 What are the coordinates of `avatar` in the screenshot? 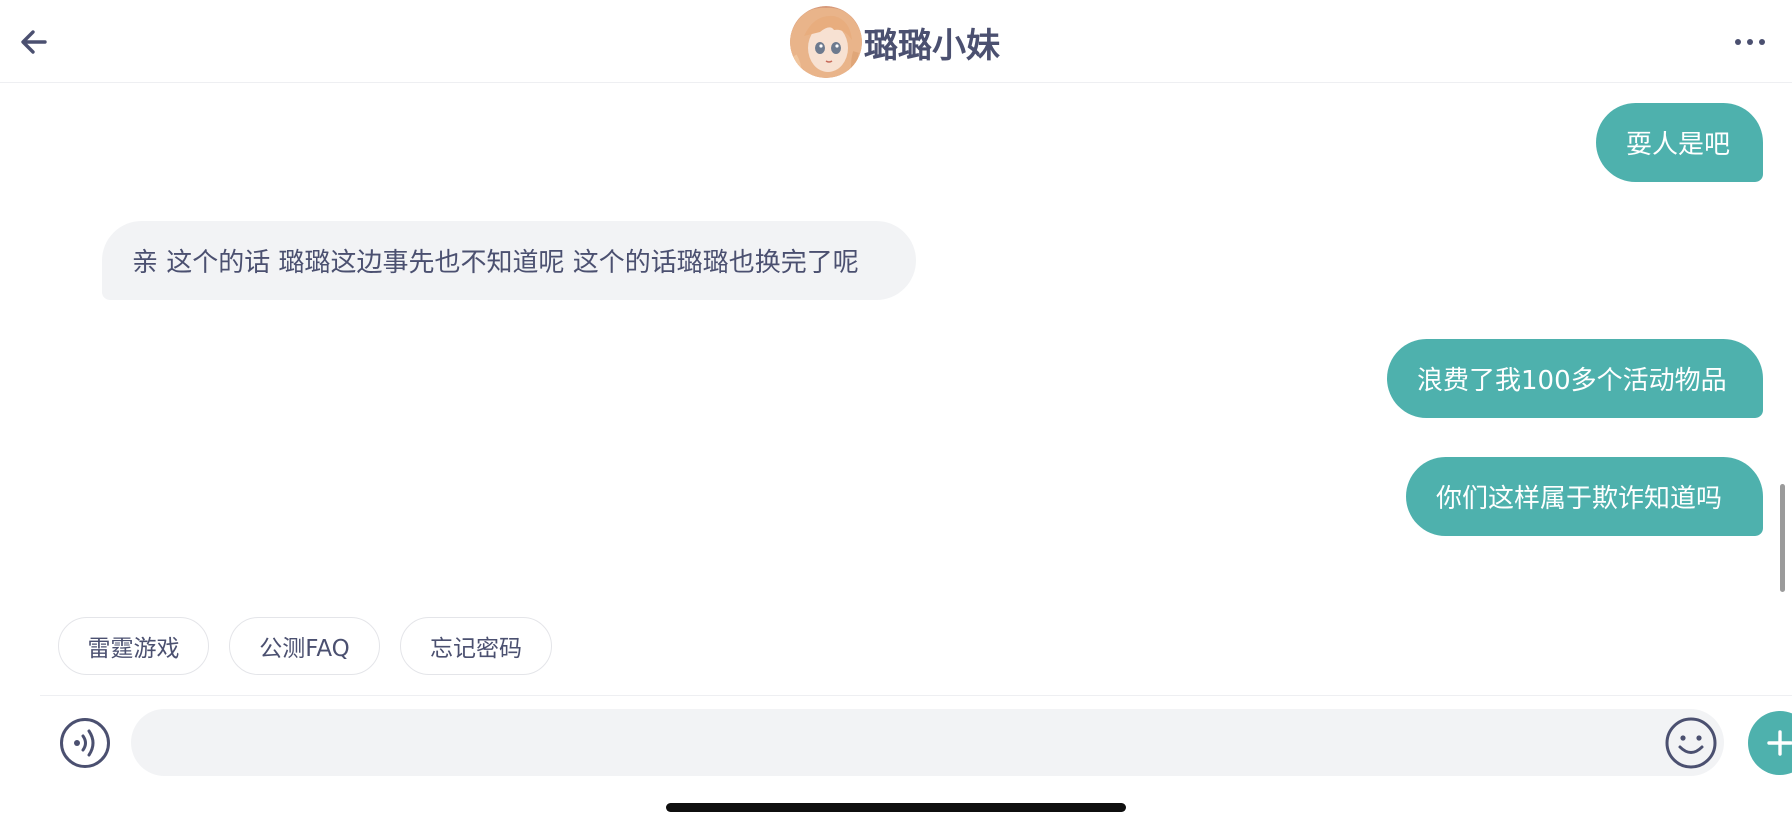 It's located at (826, 42).